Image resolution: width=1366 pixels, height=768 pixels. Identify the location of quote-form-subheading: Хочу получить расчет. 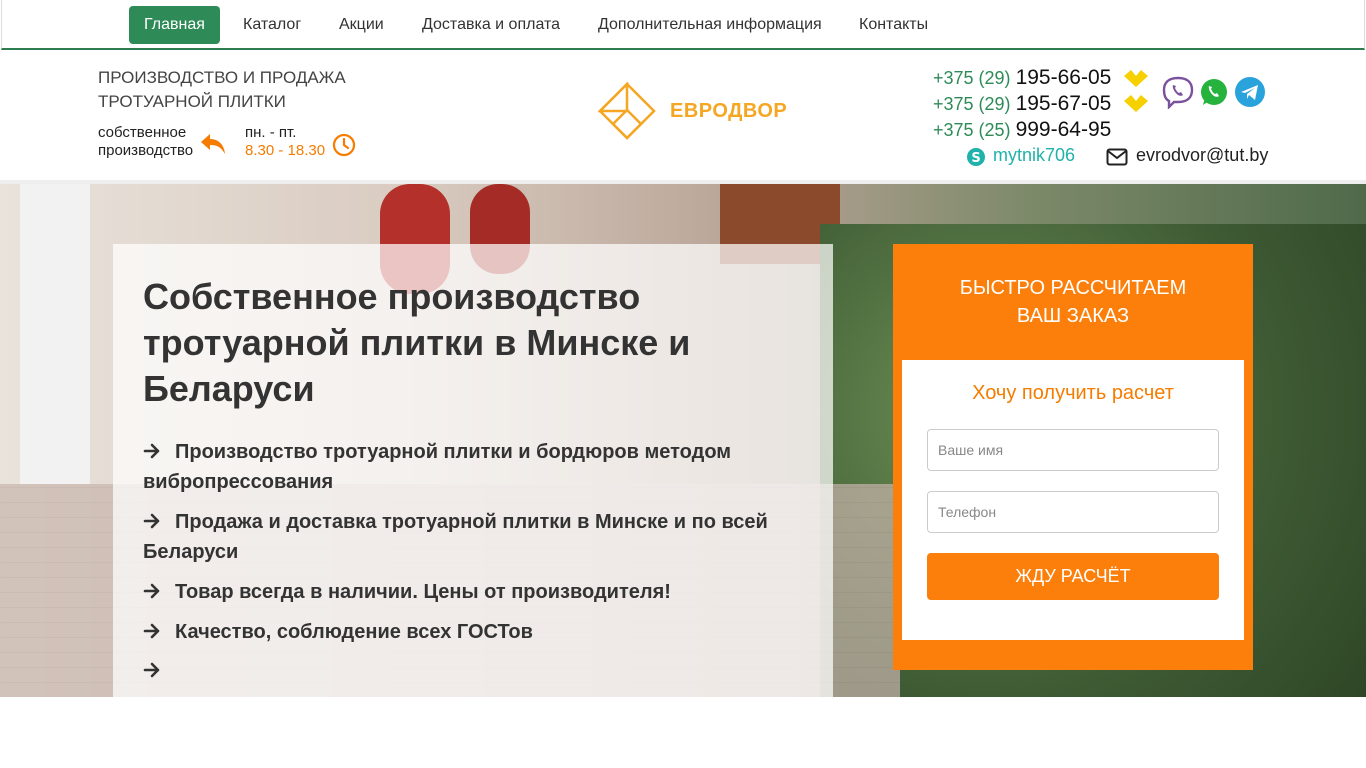
(1073, 393).